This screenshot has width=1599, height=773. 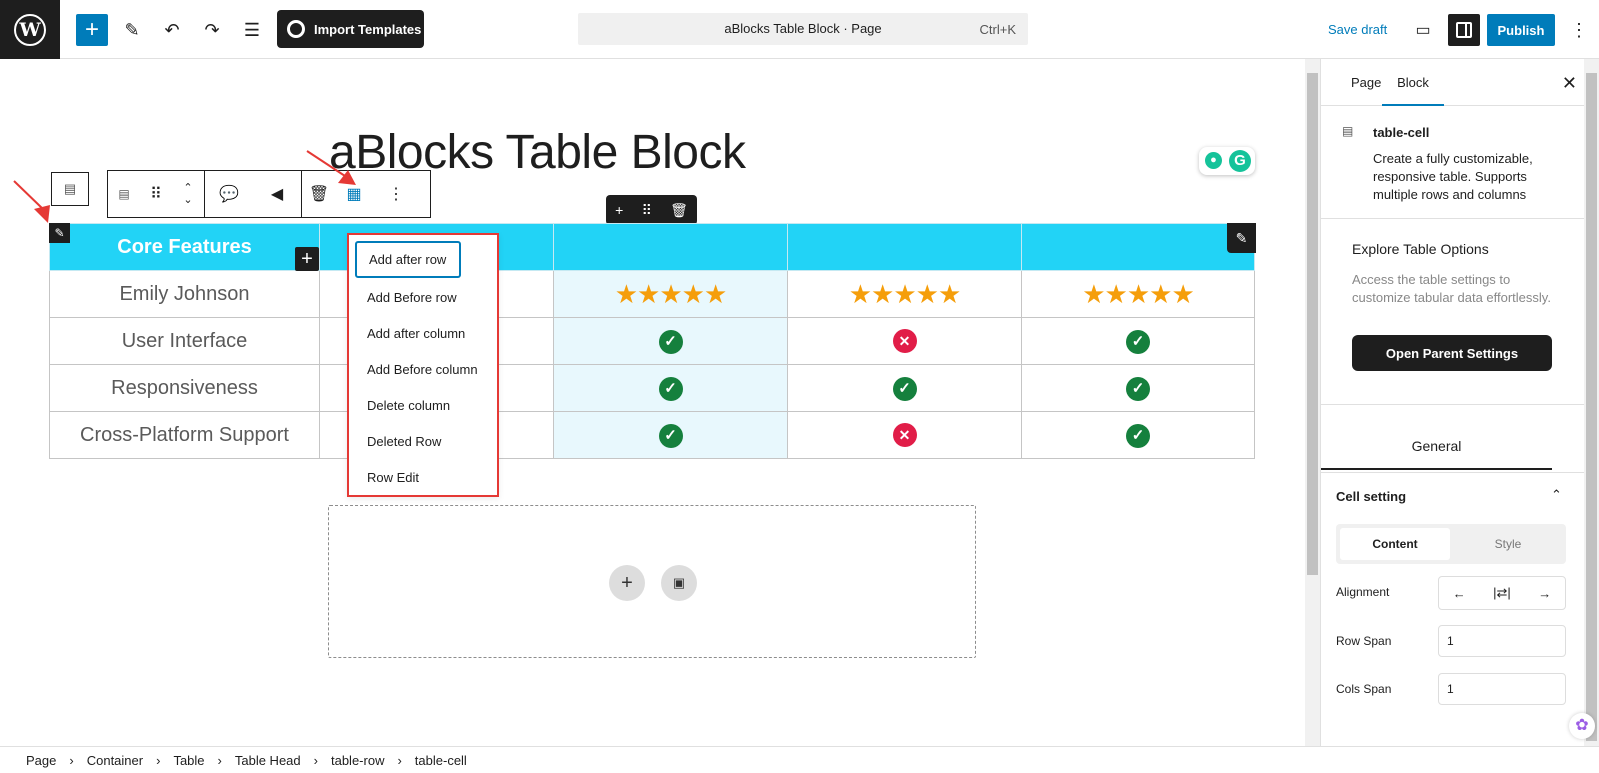 I want to click on sidebar-scrollbar, so click(x=1591, y=402).